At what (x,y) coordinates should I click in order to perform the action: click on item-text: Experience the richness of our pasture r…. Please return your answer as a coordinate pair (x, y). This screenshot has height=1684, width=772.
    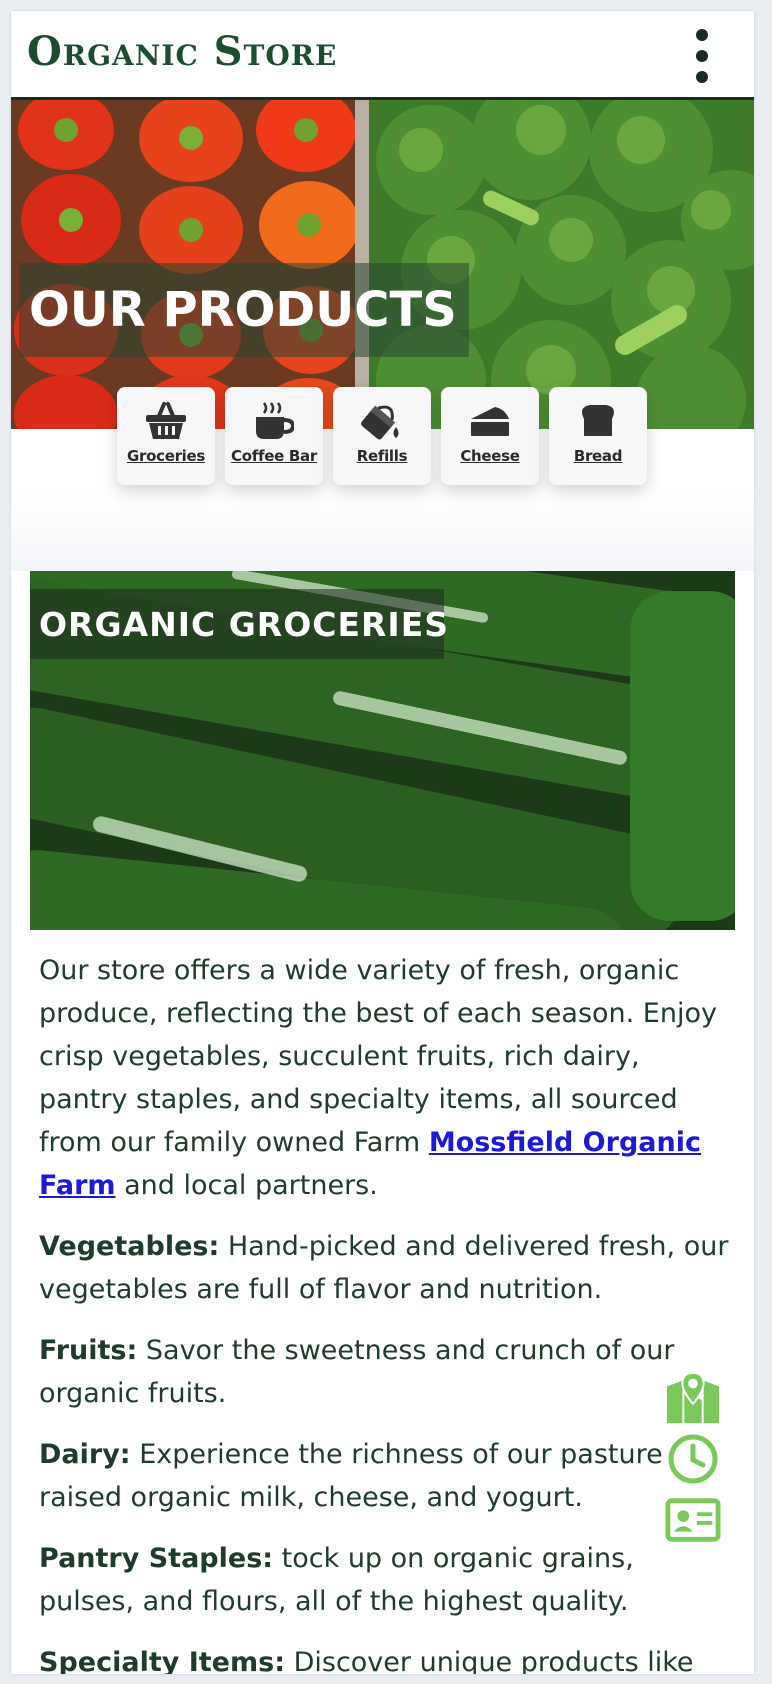
    Looking at the image, I should click on (351, 1476).